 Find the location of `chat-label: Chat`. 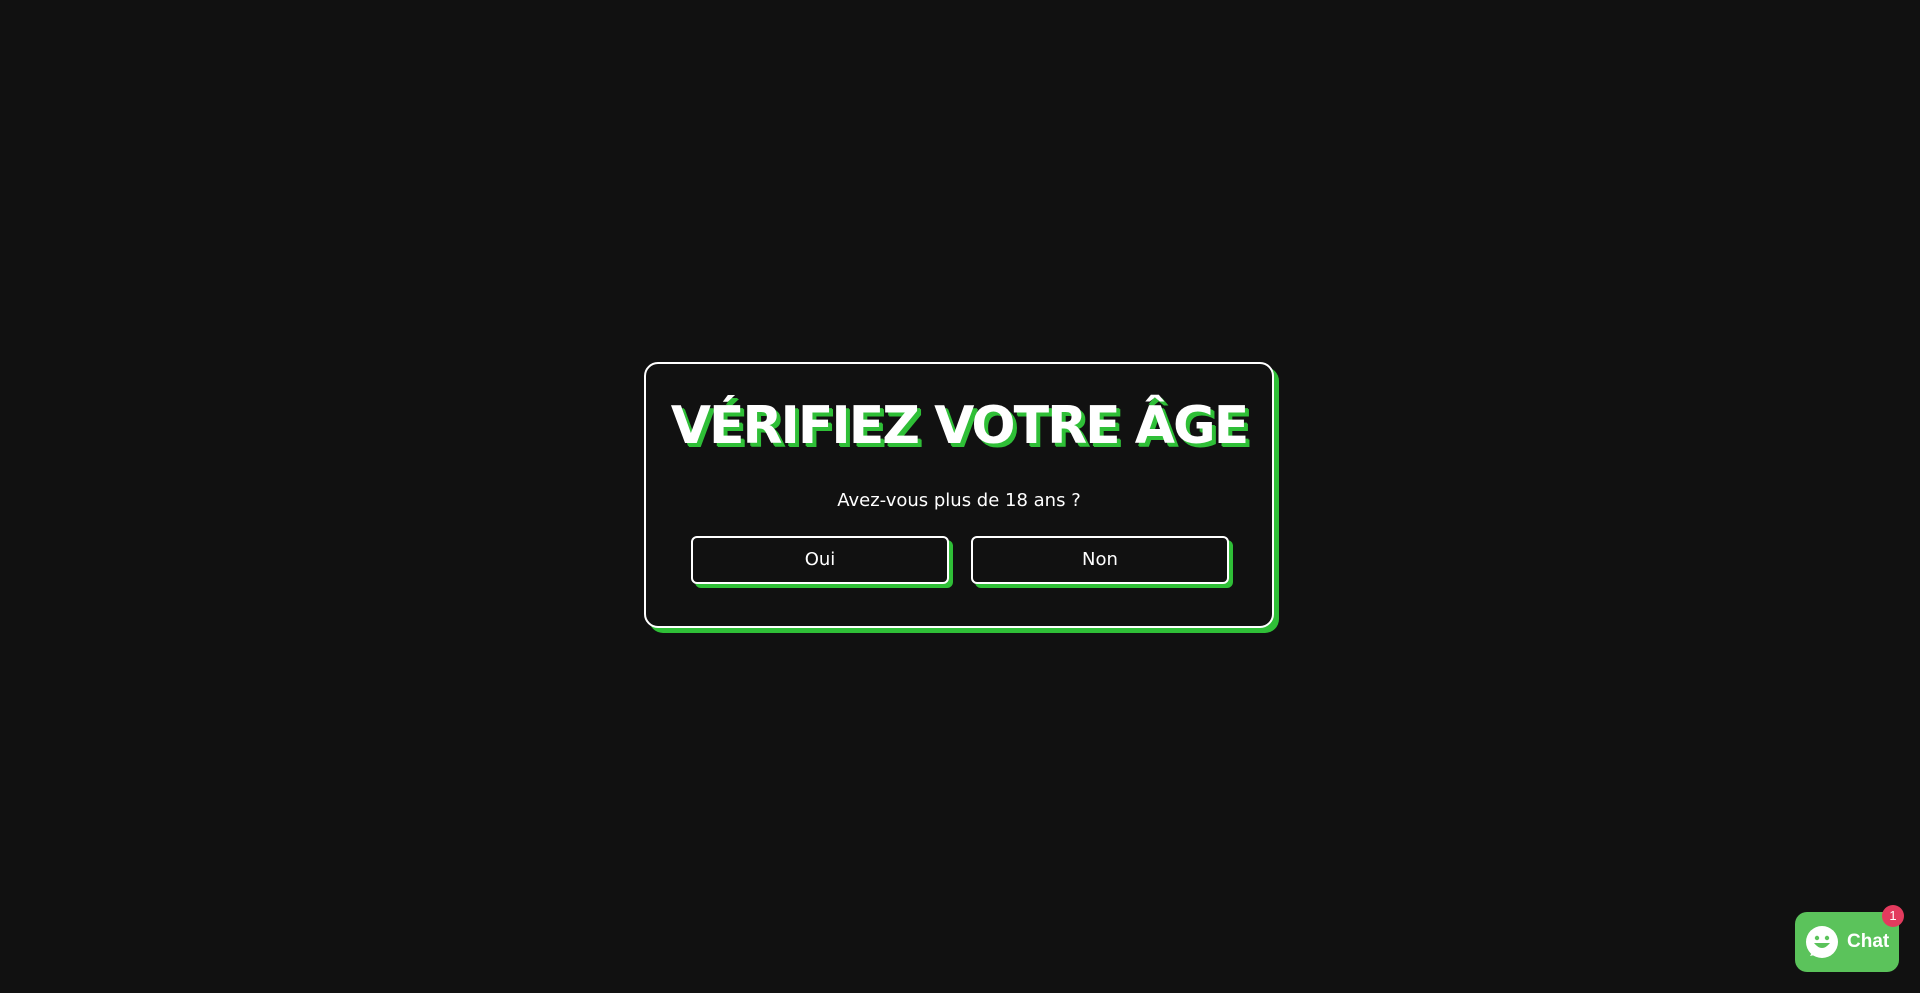

chat-label: Chat is located at coordinates (1868, 941).